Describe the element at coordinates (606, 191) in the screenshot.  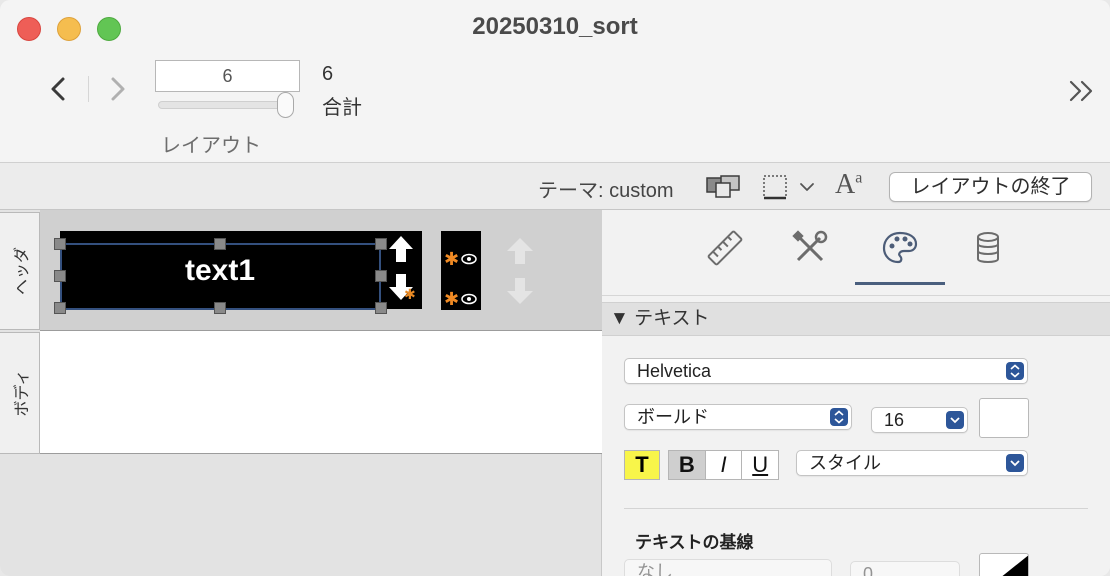
I see `theme-label: テーマ: custom` at that location.